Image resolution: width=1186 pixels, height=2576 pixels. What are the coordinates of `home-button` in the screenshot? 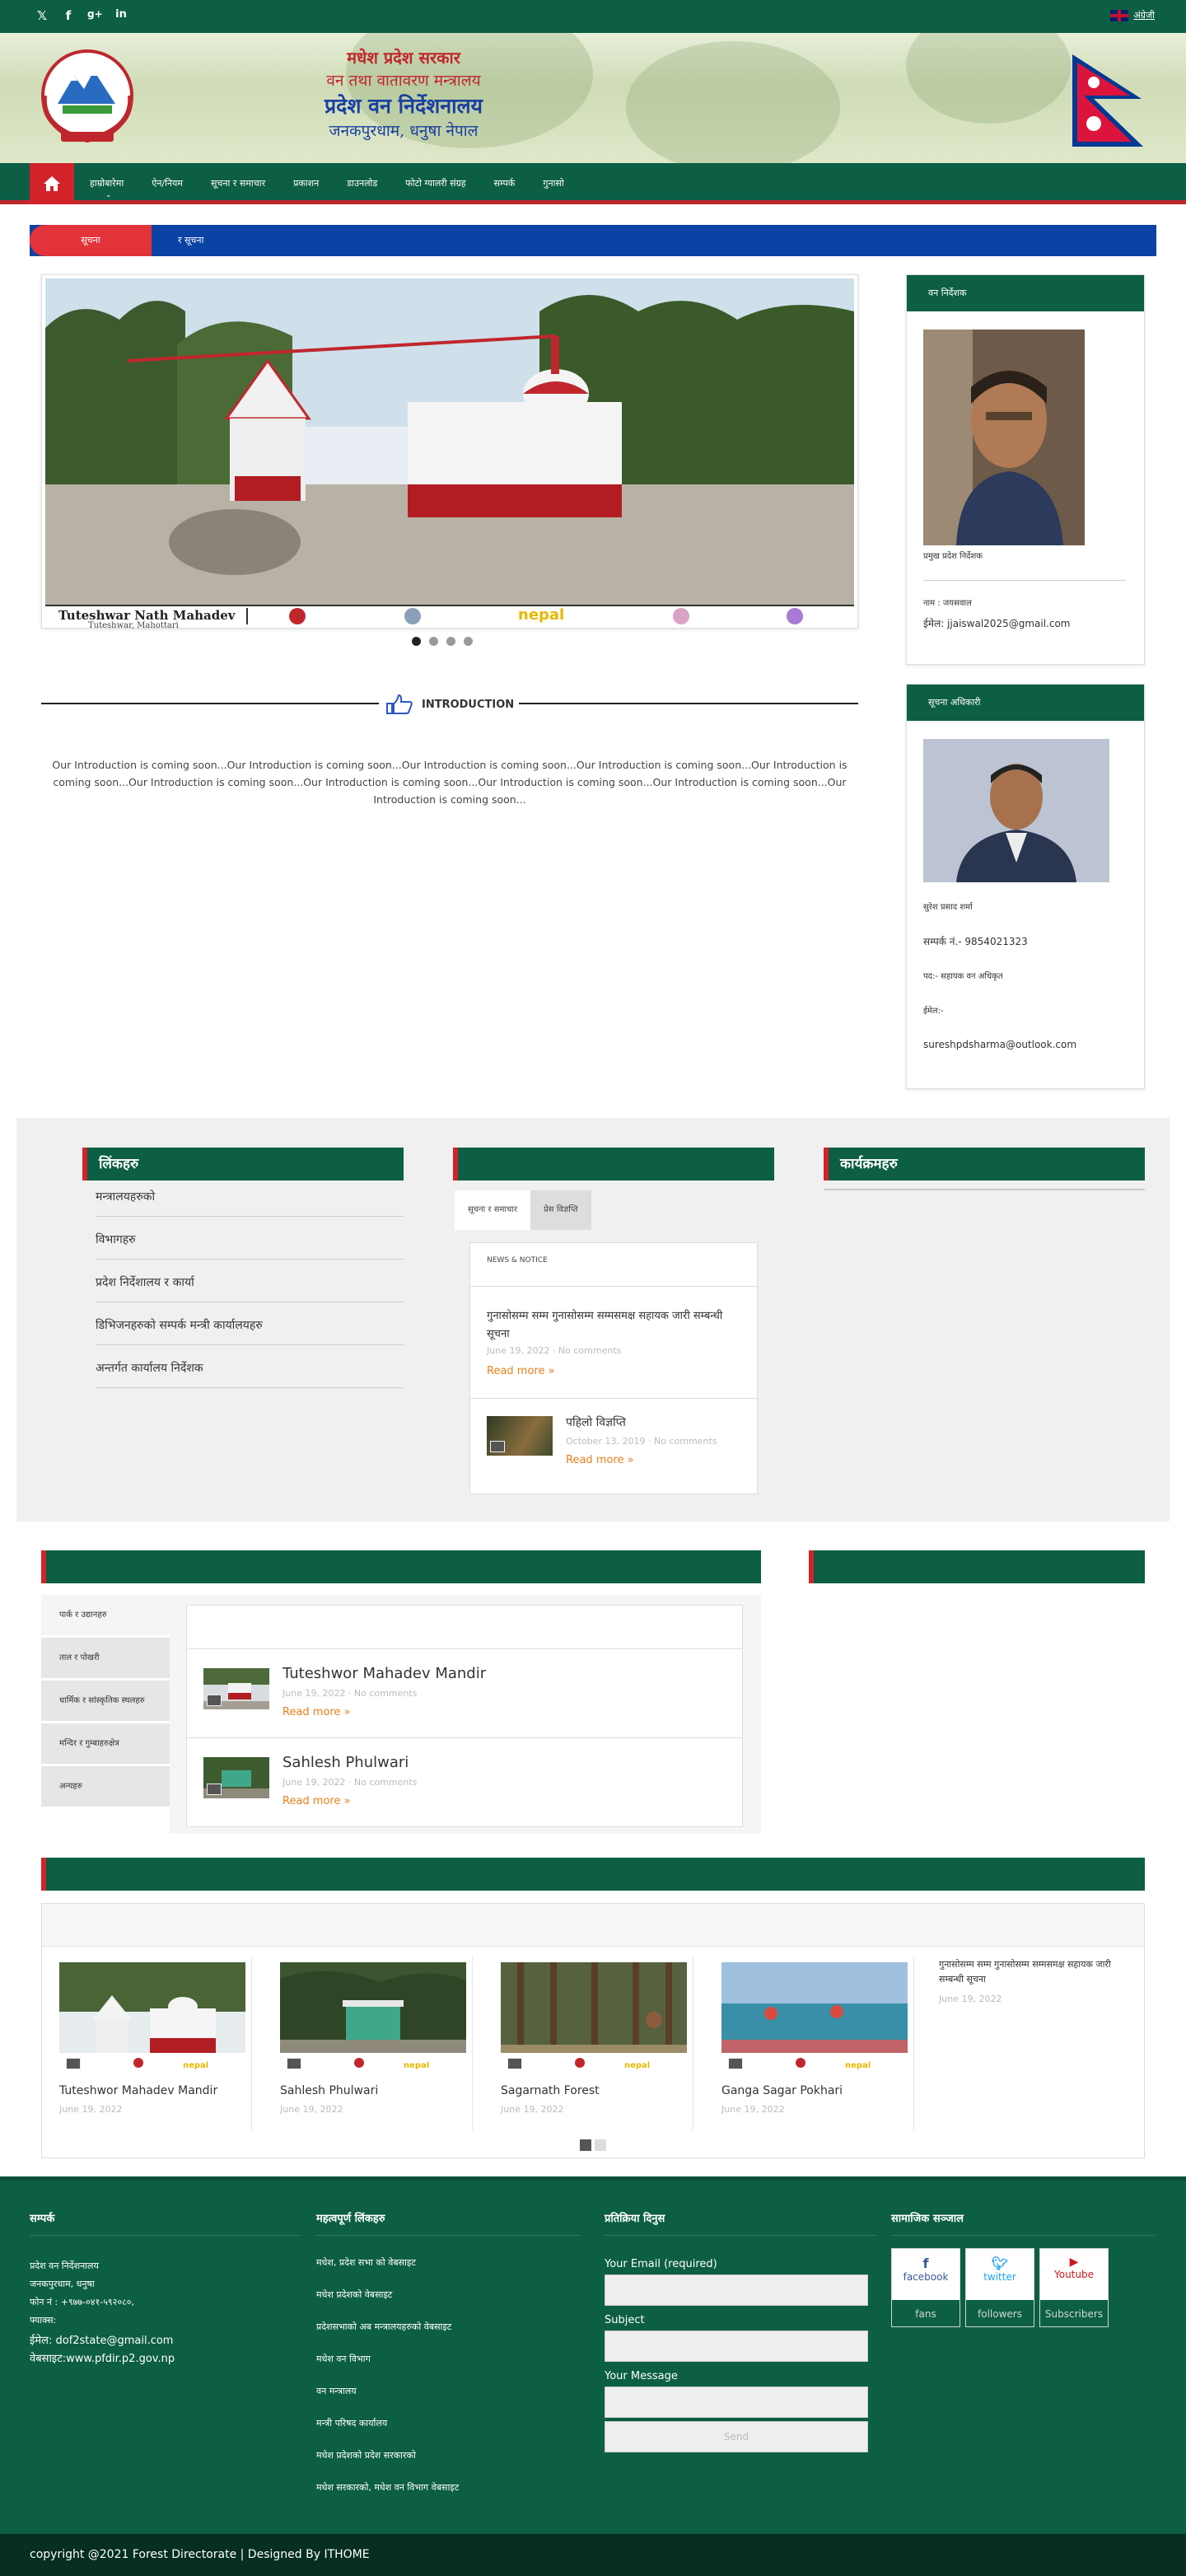 It's located at (52, 183).